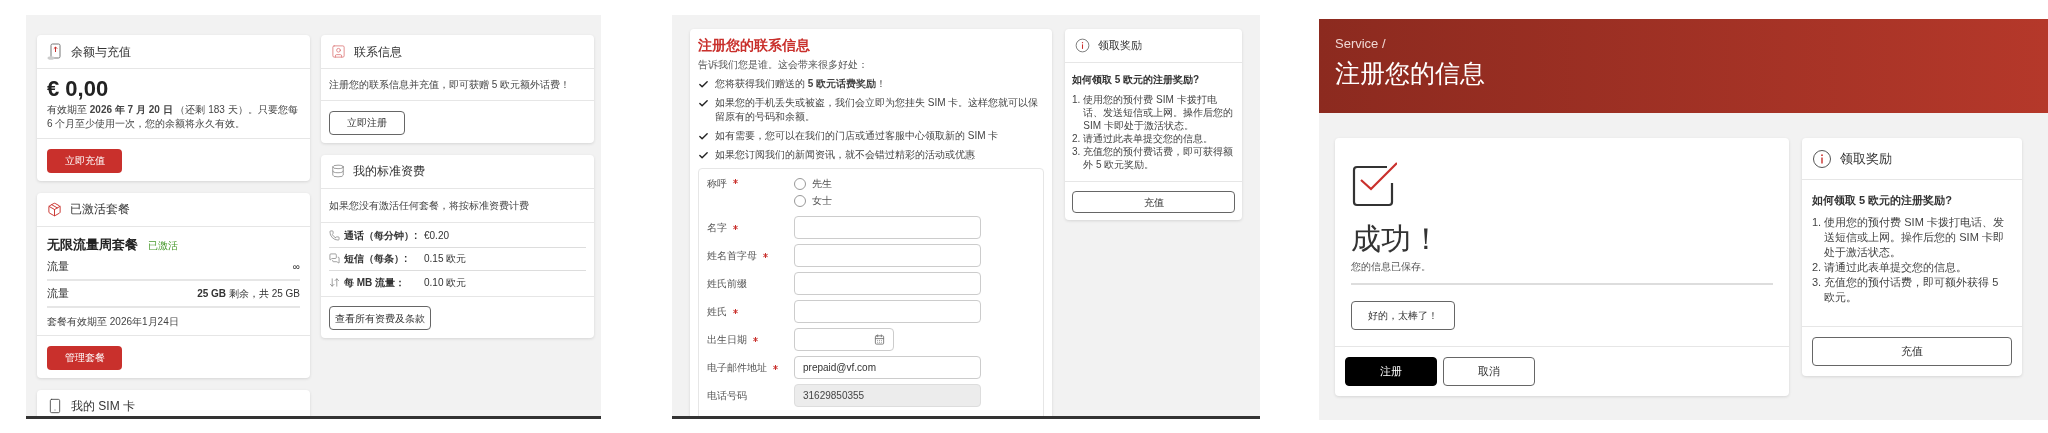  I want to click on smartphone-icon, so click(55, 406).